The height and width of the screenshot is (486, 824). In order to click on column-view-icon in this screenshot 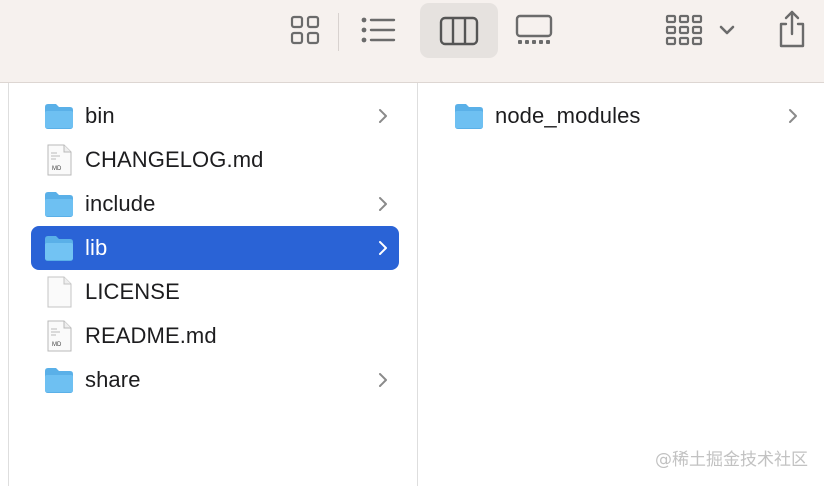, I will do `click(459, 30)`.